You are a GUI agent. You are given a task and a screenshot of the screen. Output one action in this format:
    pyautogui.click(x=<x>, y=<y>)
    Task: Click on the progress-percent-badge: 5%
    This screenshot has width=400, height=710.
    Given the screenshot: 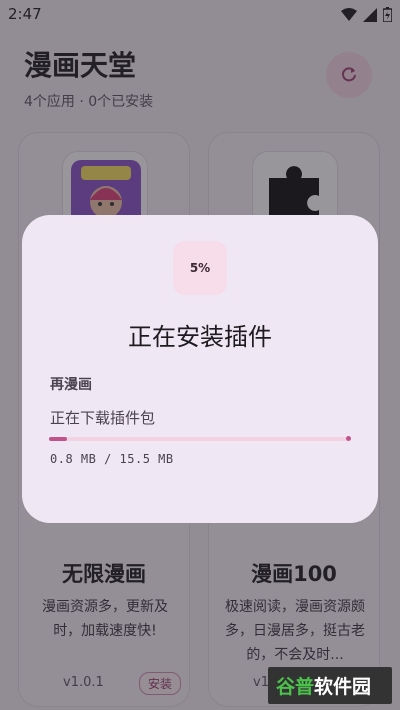 What is the action you would take?
    pyautogui.click(x=200, y=268)
    